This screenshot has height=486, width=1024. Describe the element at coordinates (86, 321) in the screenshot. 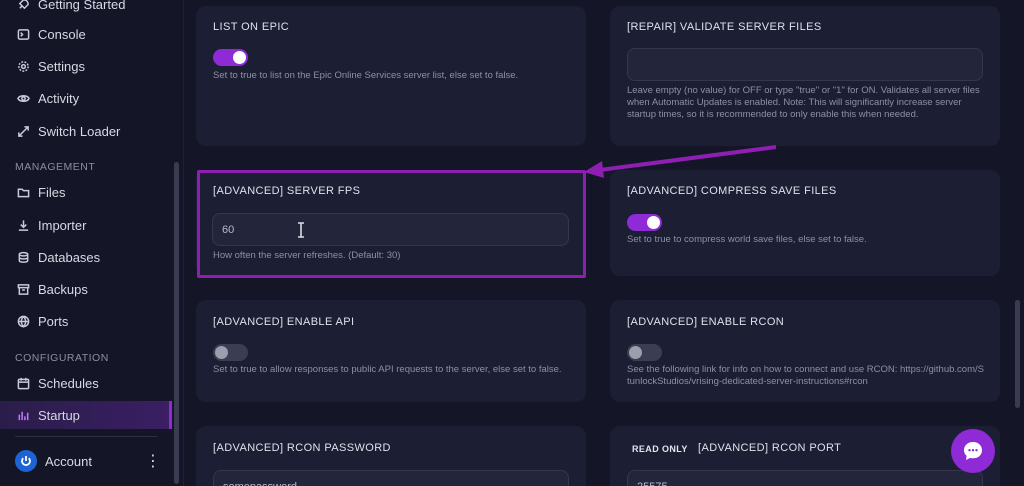

I see `sidebar-item-ports: Ports` at that location.